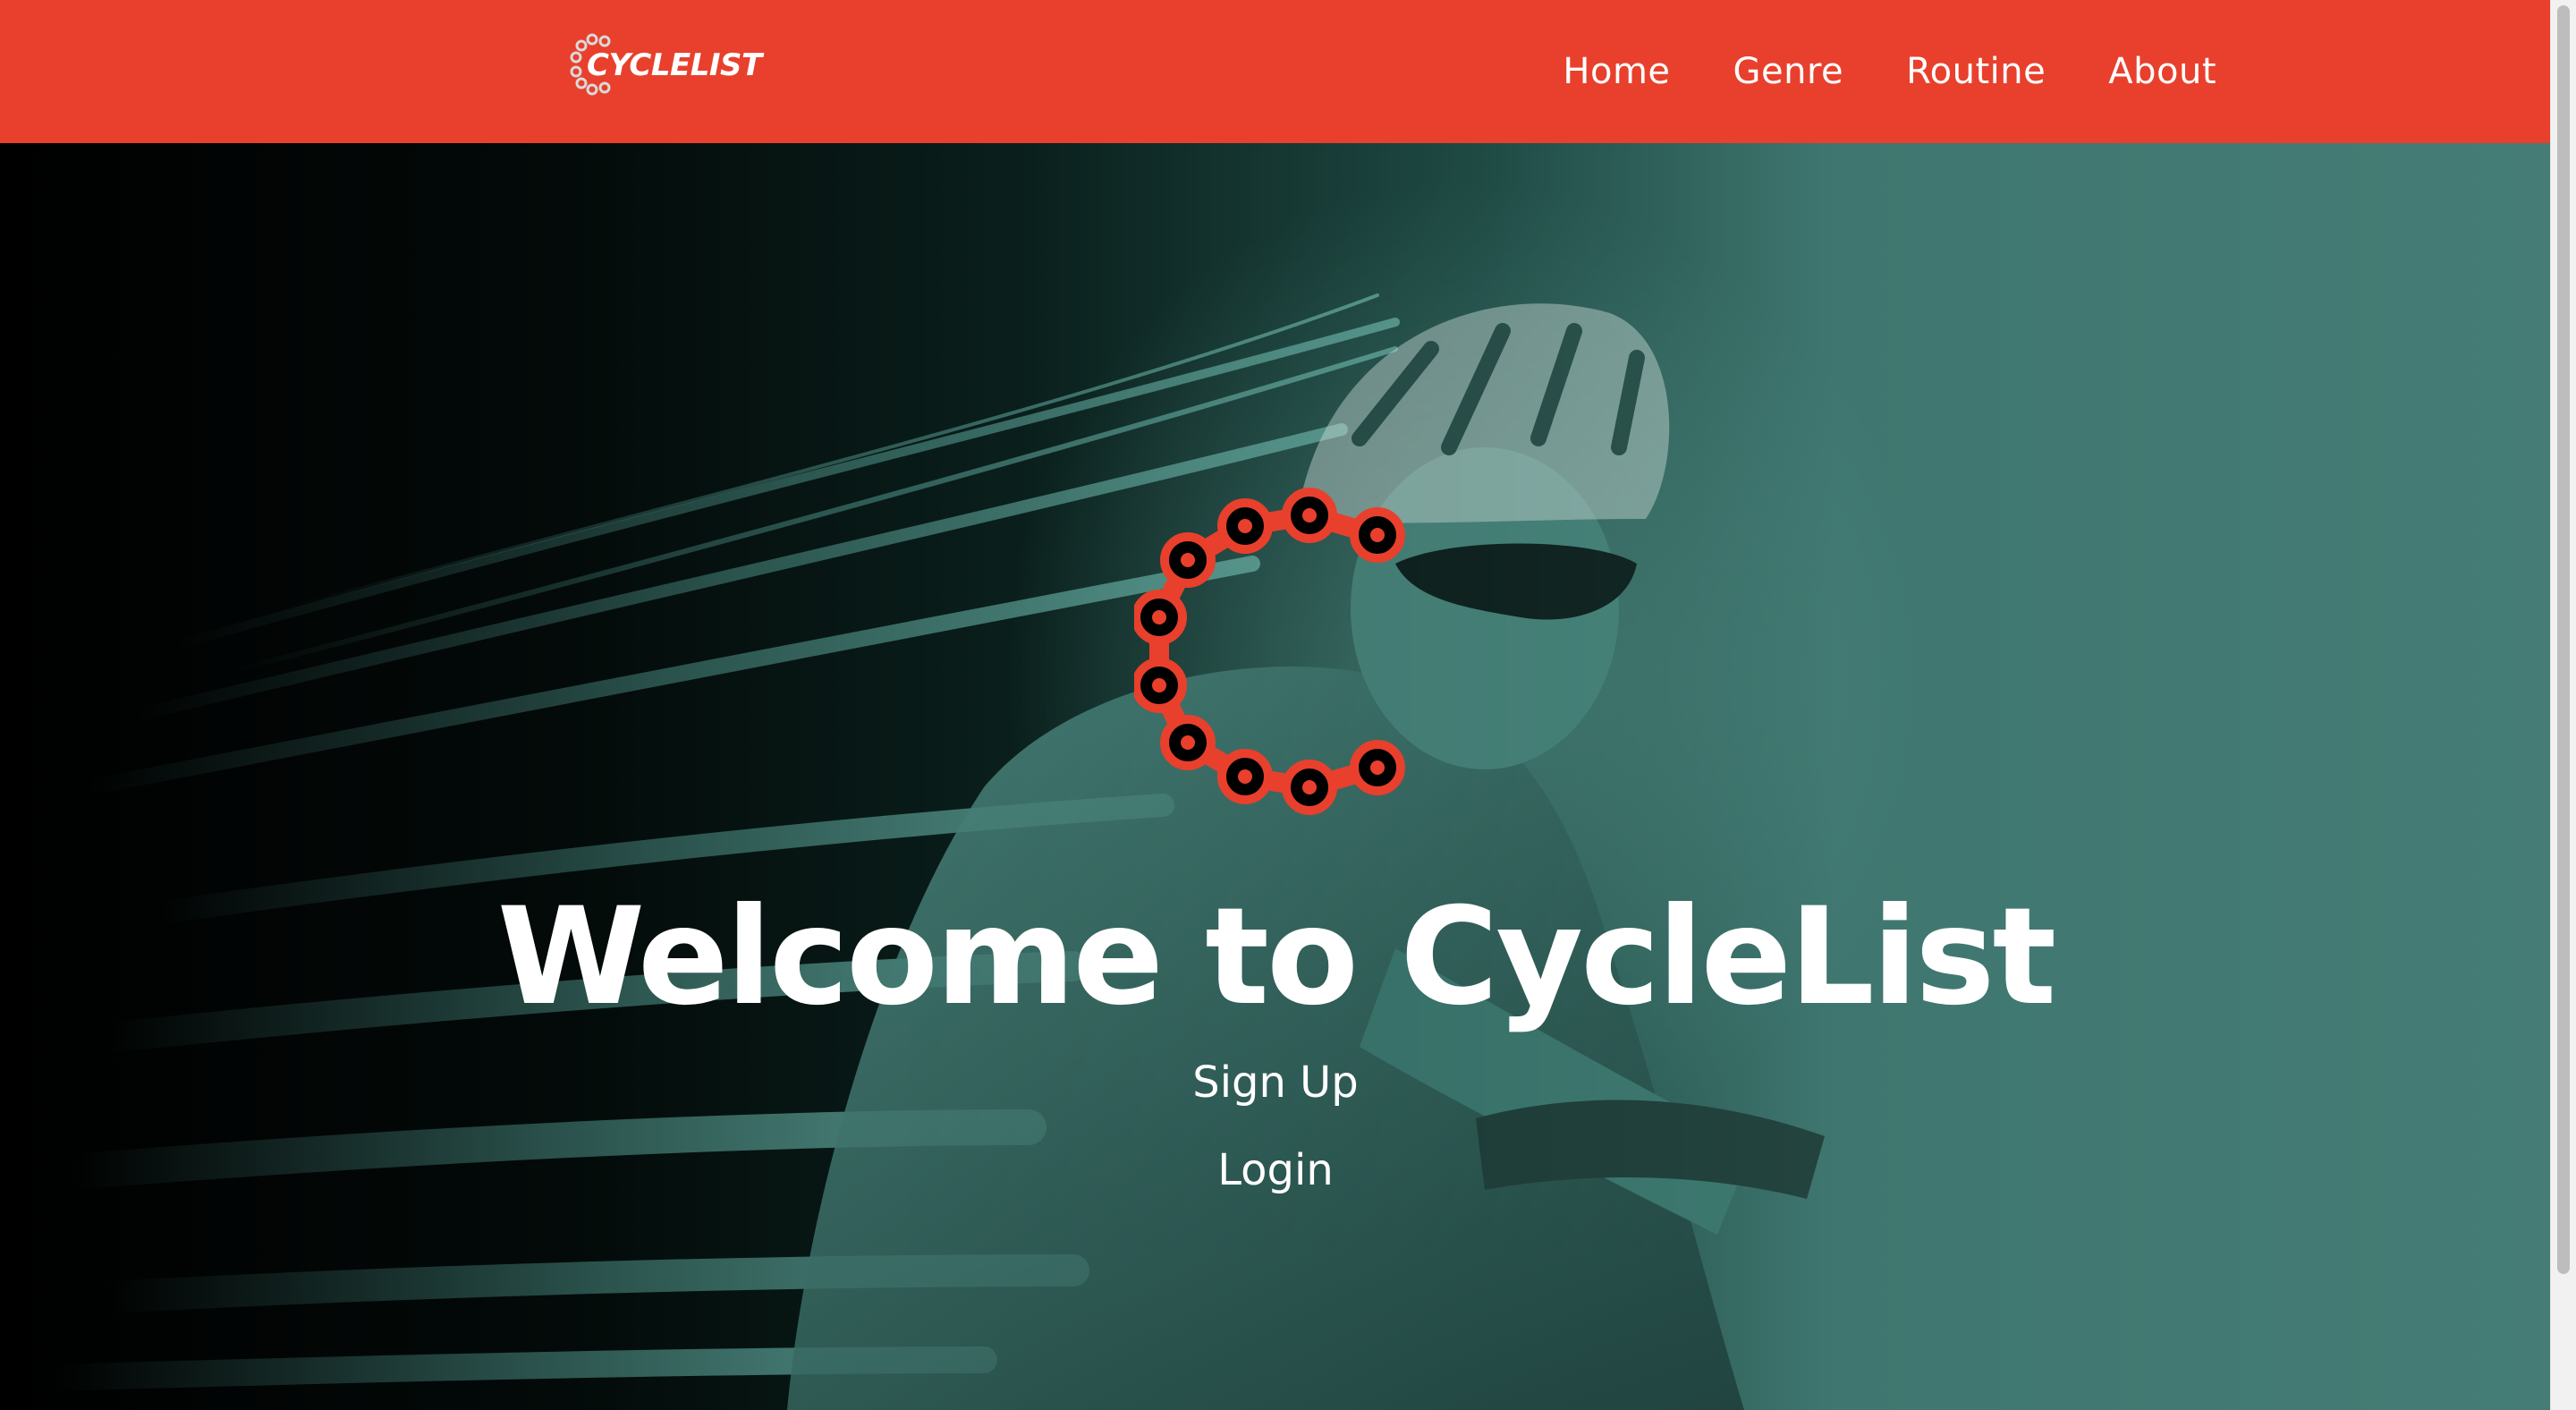 This screenshot has width=2576, height=1410. I want to click on signup-link: Sign Up, so click(1275, 1083).